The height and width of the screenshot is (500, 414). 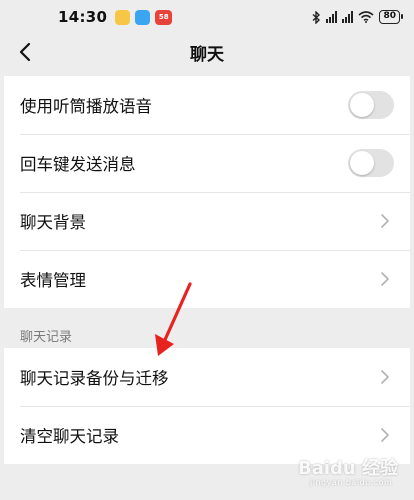 I want to click on enter-to-send-toggle, so click(x=371, y=163).